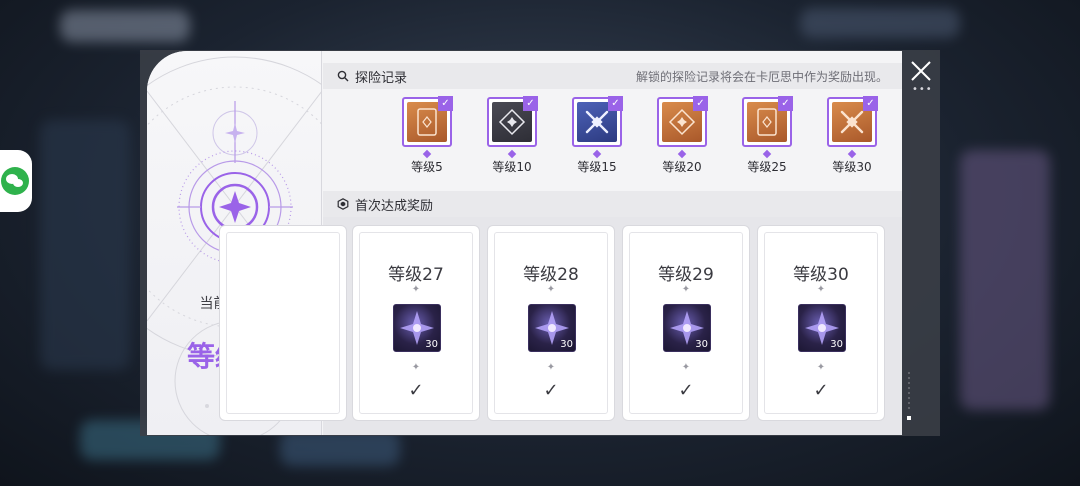  What do you see at coordinates (821, 275) in the screenshot?
I see `reward-level: 等级30` at bounding box center [821, 275].